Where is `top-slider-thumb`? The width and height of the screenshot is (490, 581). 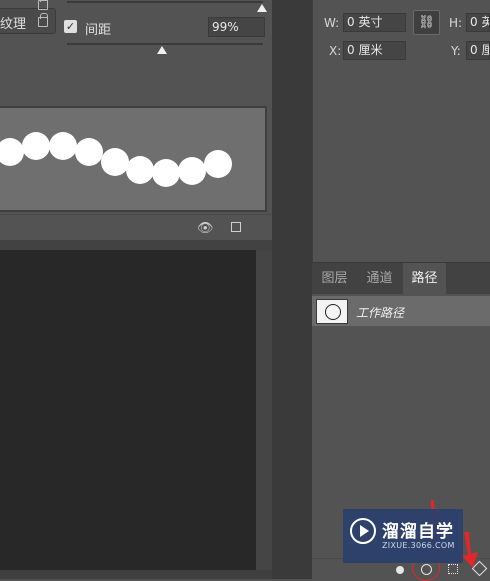
top-slider-thumb is located at coordinates (262, 8).